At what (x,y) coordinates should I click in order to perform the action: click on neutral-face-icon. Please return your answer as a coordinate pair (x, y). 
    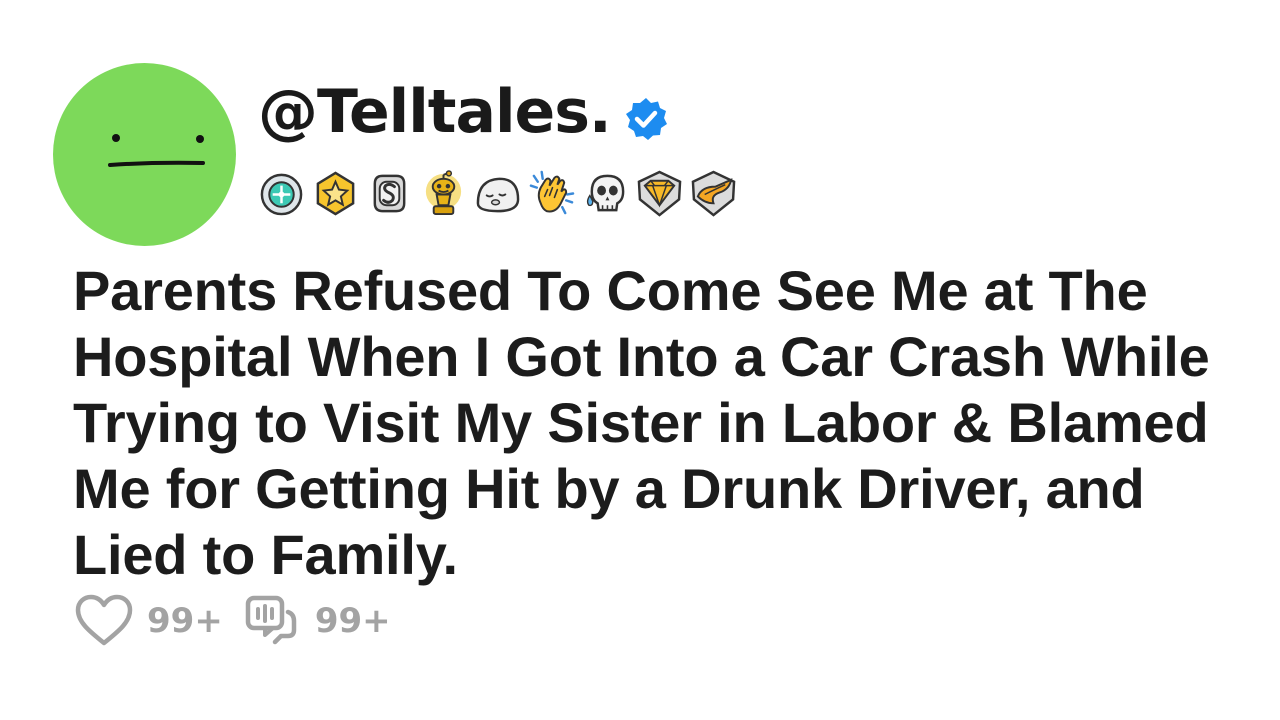
    Looking at the image, I should click on (156, 150).